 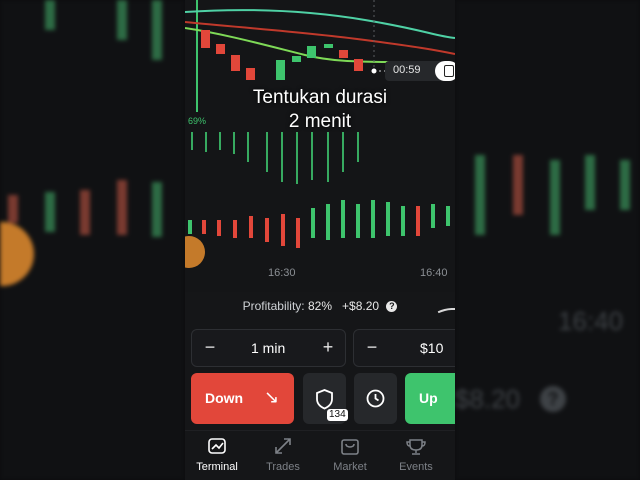 What do you see at coordinates (449, 71) in the screenshot?
I see `timer-icon` at bounding box center [449, 71].